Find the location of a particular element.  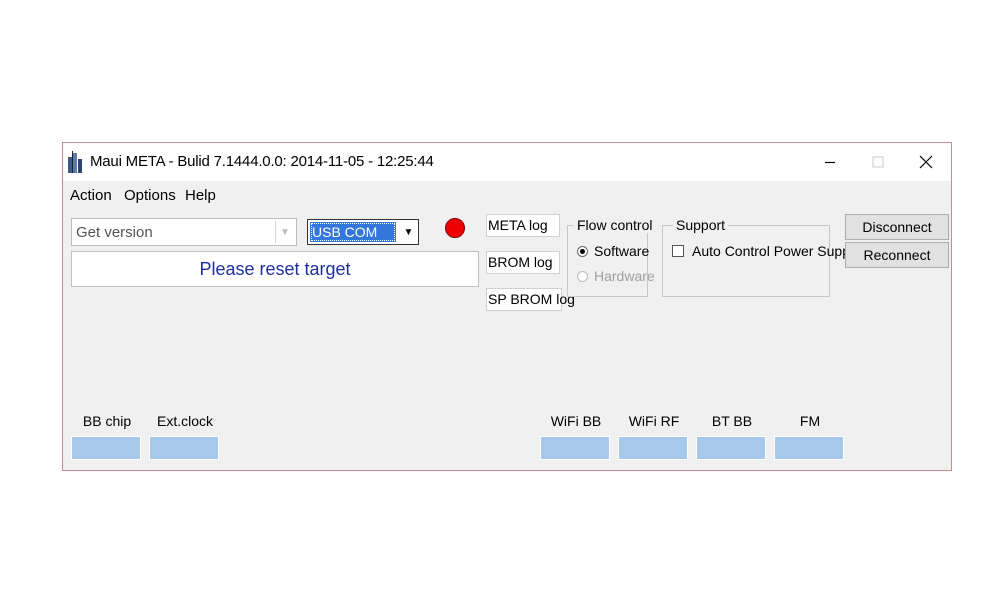

function-select-value: Get version is located at coordinates (114, 232).